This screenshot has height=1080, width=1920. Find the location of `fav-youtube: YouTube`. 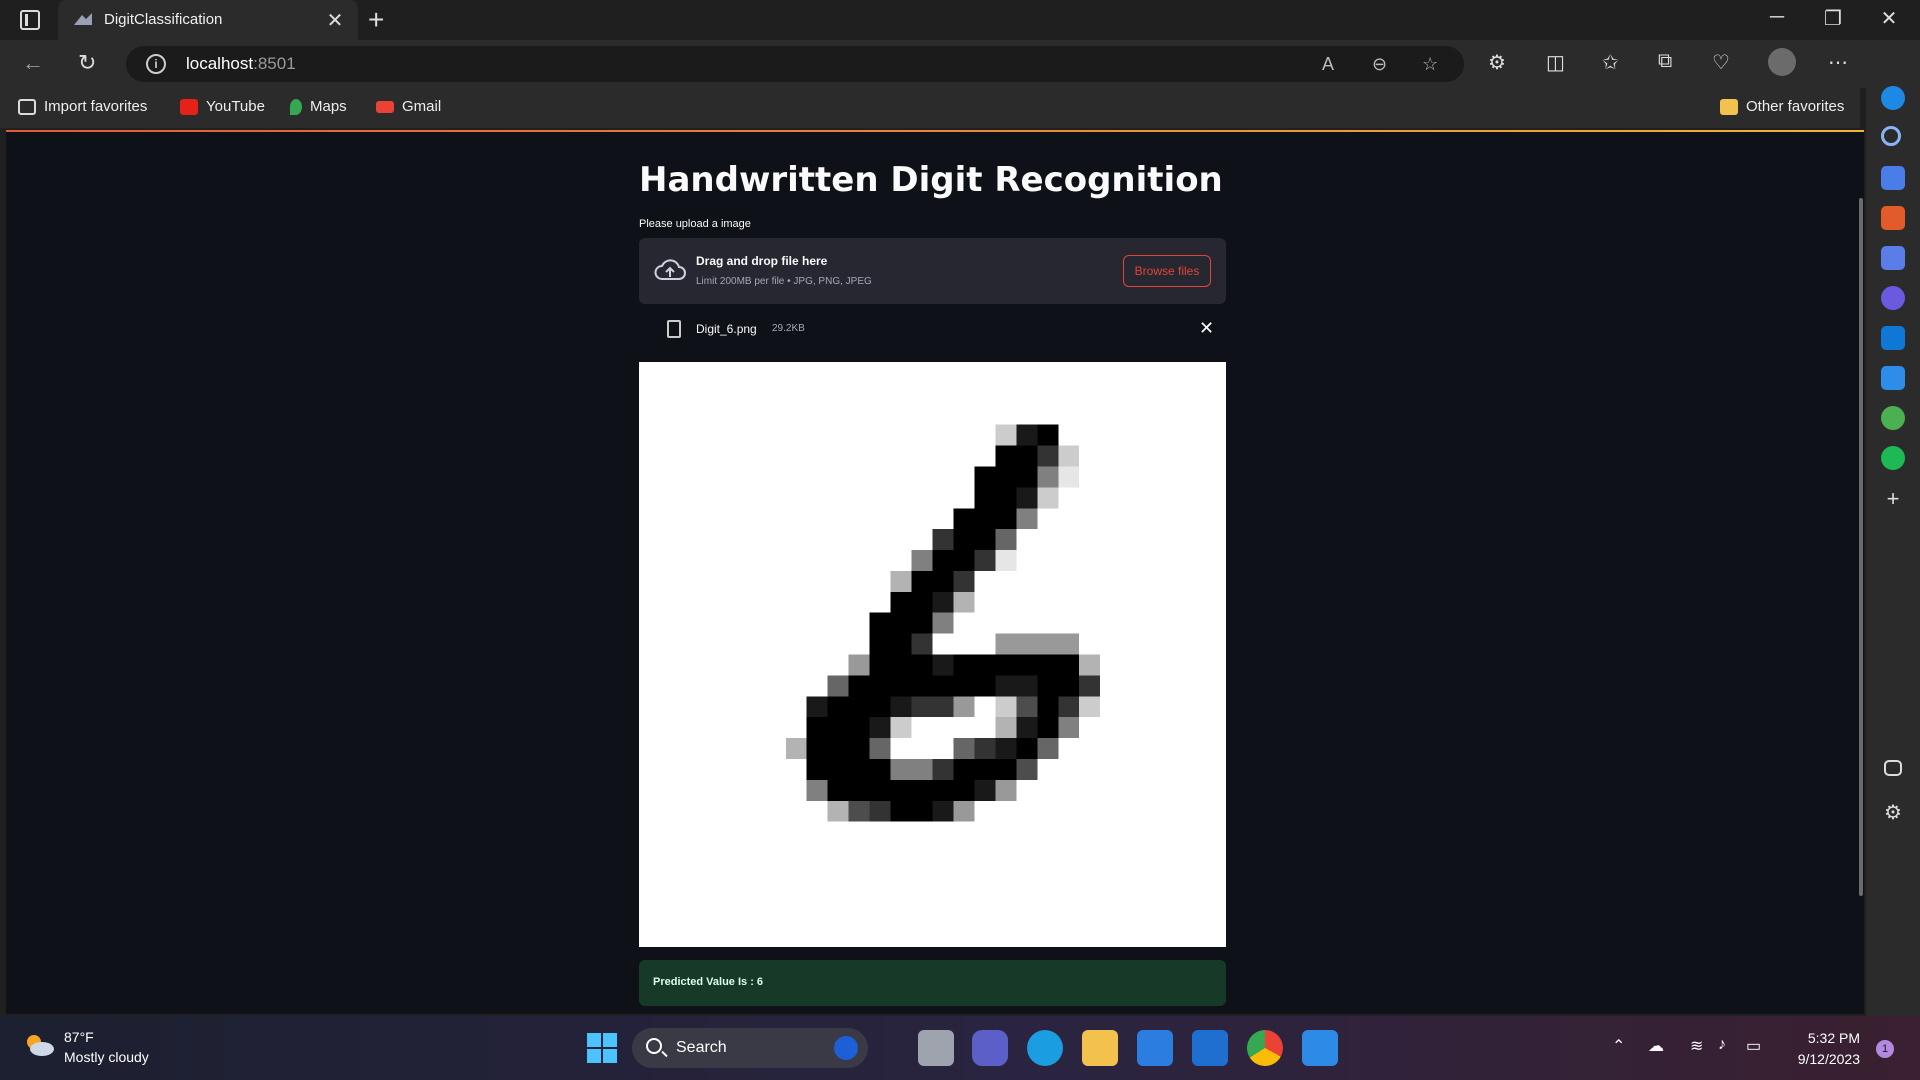

fav-youtube: YouTube is located at coordinates (222, 106).